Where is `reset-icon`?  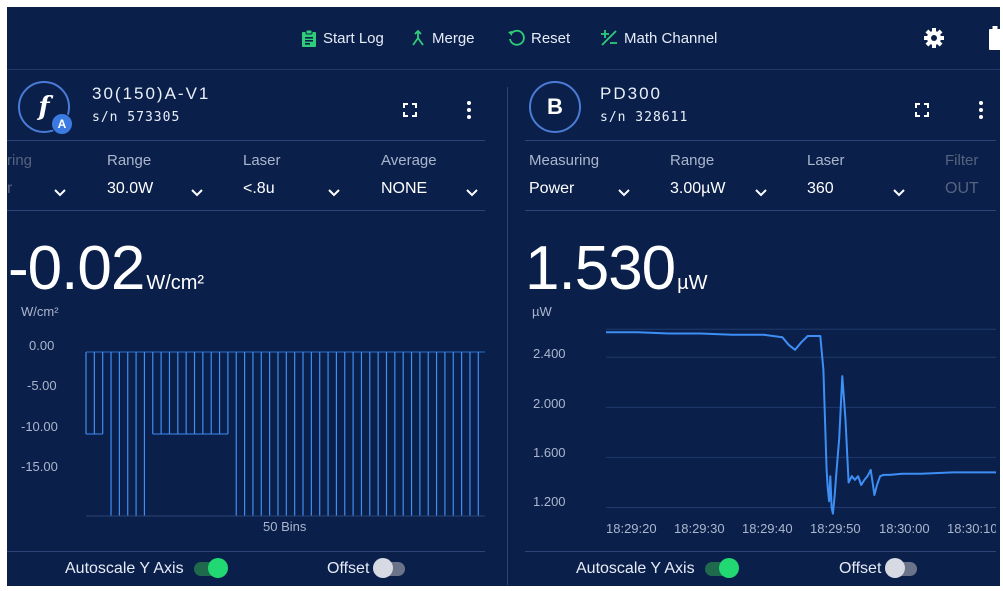 reset-icon is located at coordinates (516, 38).